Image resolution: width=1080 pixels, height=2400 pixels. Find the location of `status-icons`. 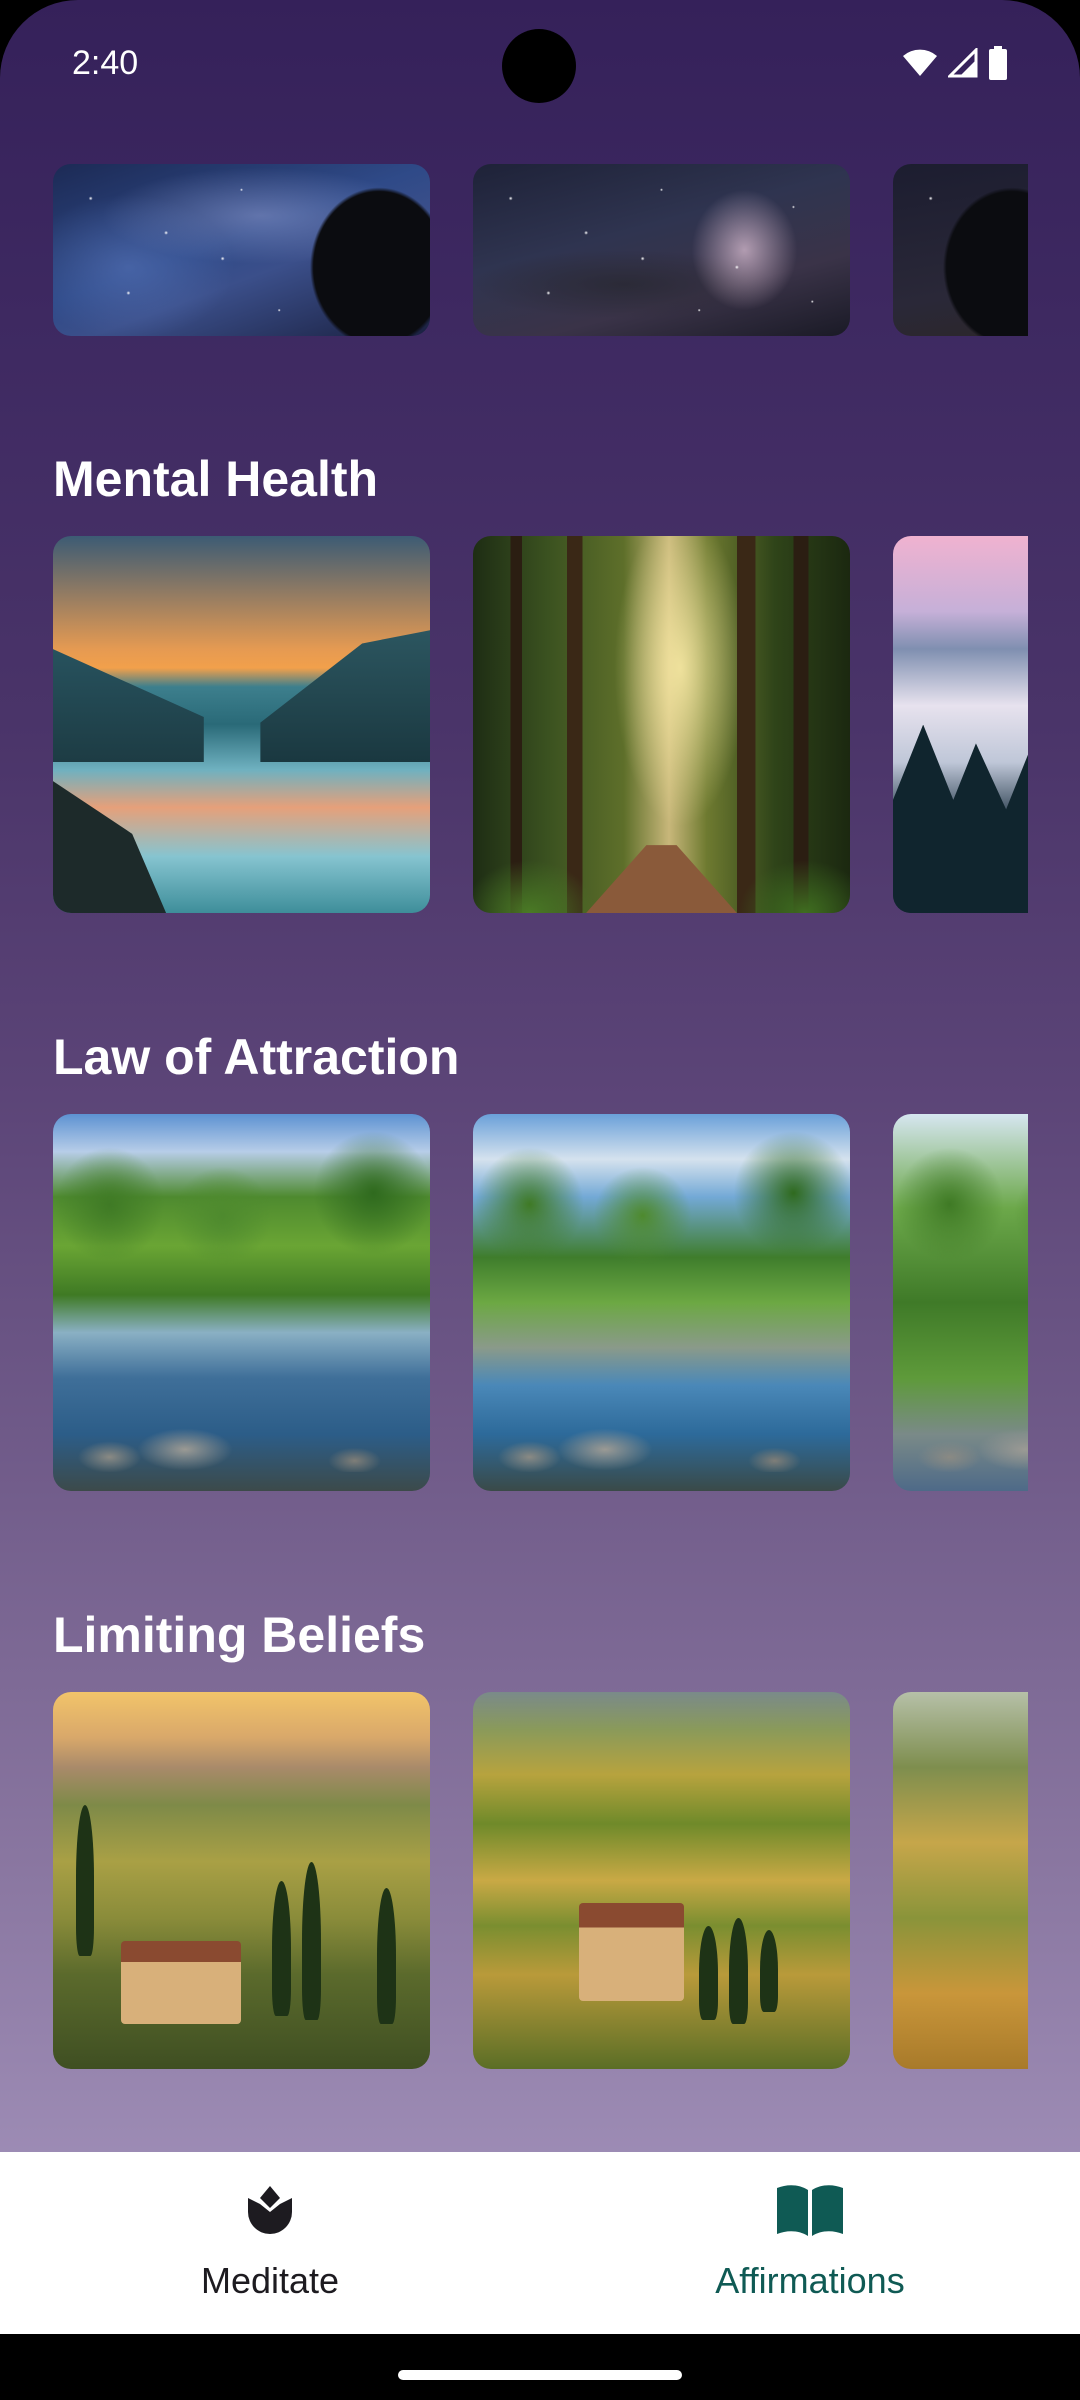

status-icons is located at coordinates (955, 63).